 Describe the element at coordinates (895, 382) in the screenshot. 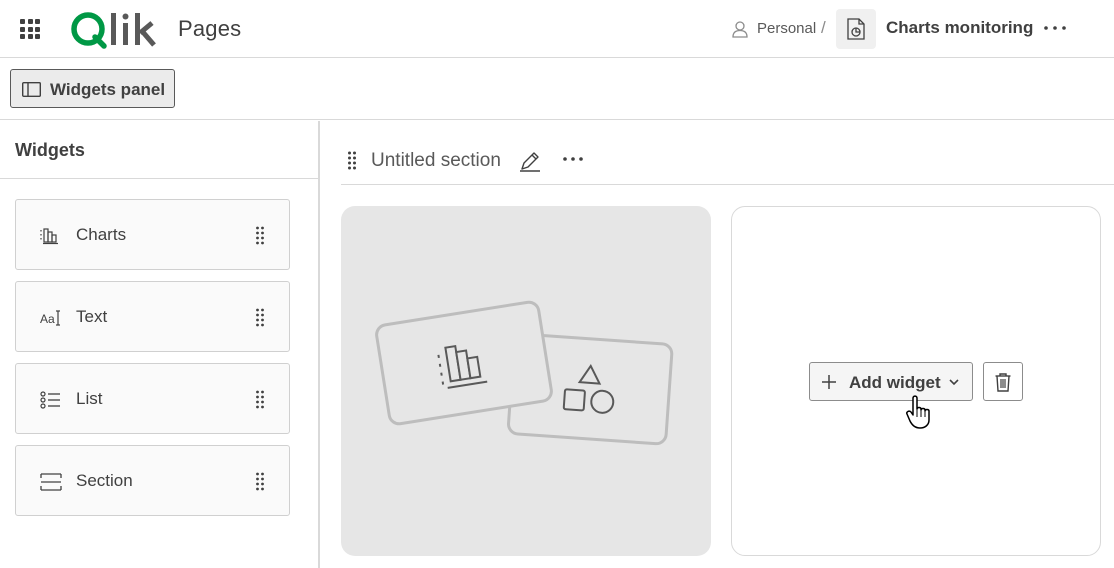

I see `add-widget-label: Add widget` at that location.